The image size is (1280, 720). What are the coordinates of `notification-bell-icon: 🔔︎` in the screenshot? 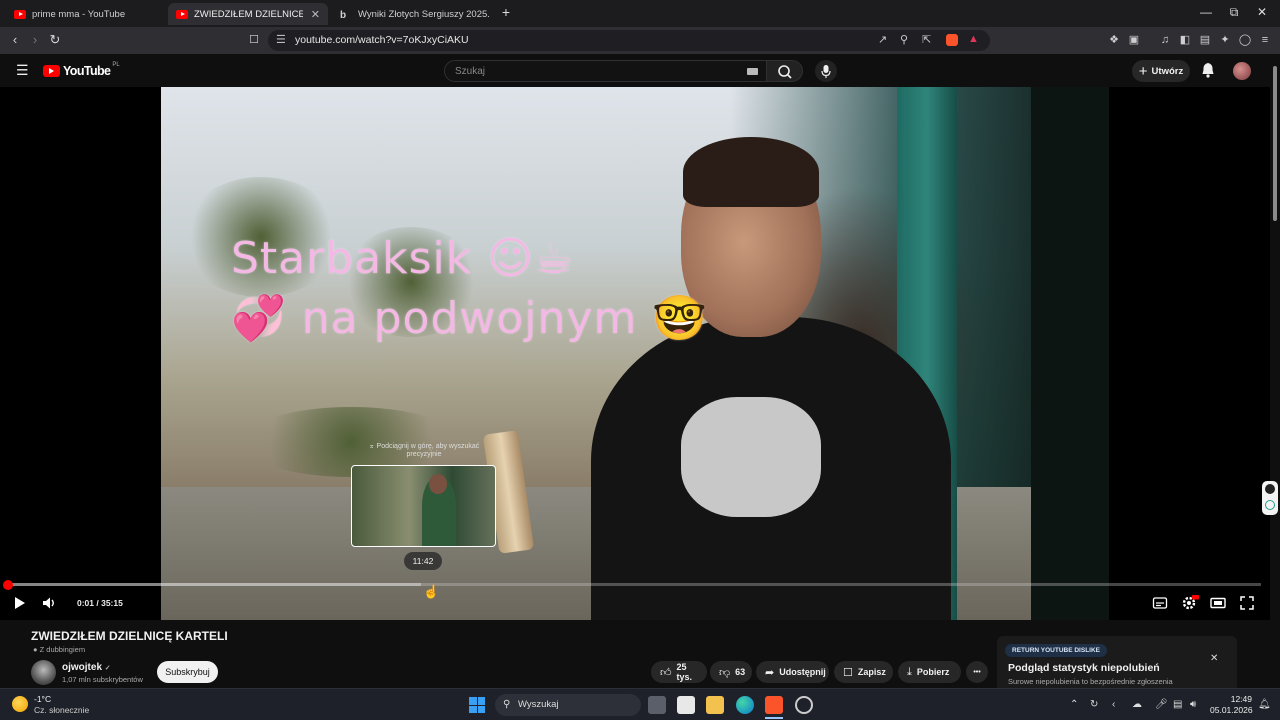 It's located at (1264, 704).